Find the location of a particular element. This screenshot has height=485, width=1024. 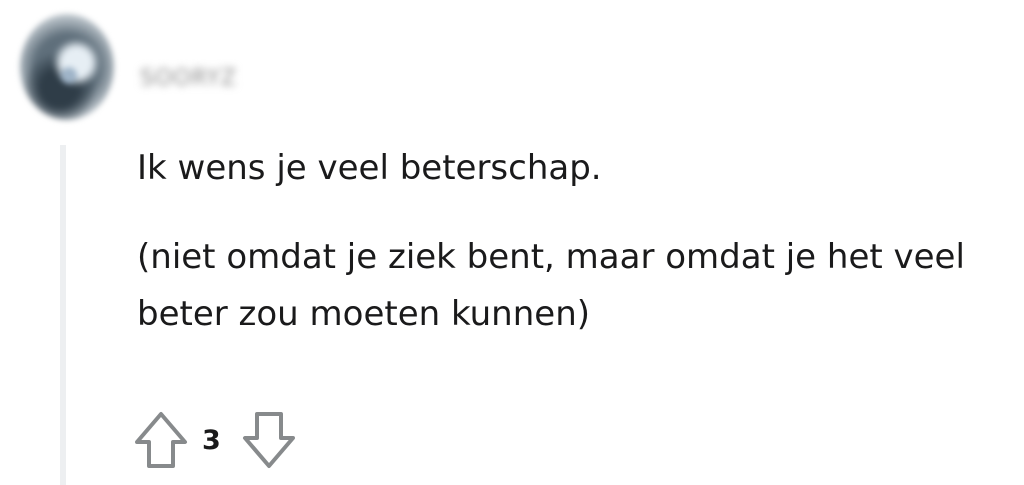

upvote-button is located at coordinates (161, 440).